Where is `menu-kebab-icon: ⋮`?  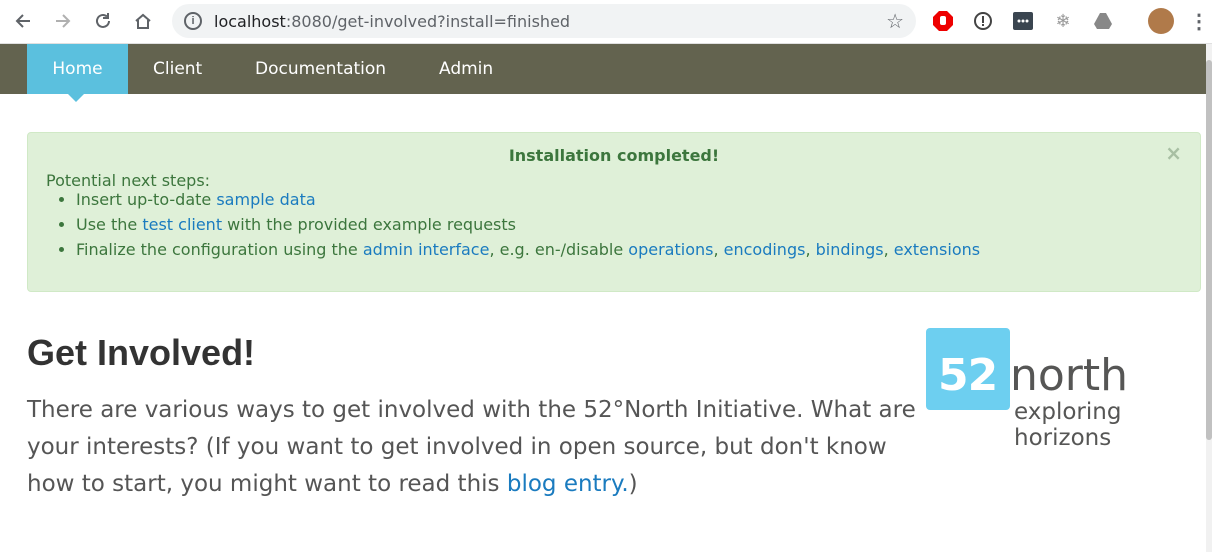 menu-kebab-icon: ⋮ is located at coordinates (1199, 21).